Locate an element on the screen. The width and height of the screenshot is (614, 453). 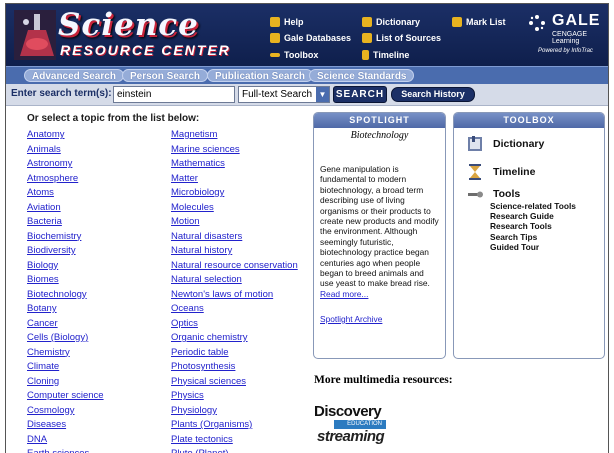
dictionary-link: Dictionary is located at coordinates (391, 22).